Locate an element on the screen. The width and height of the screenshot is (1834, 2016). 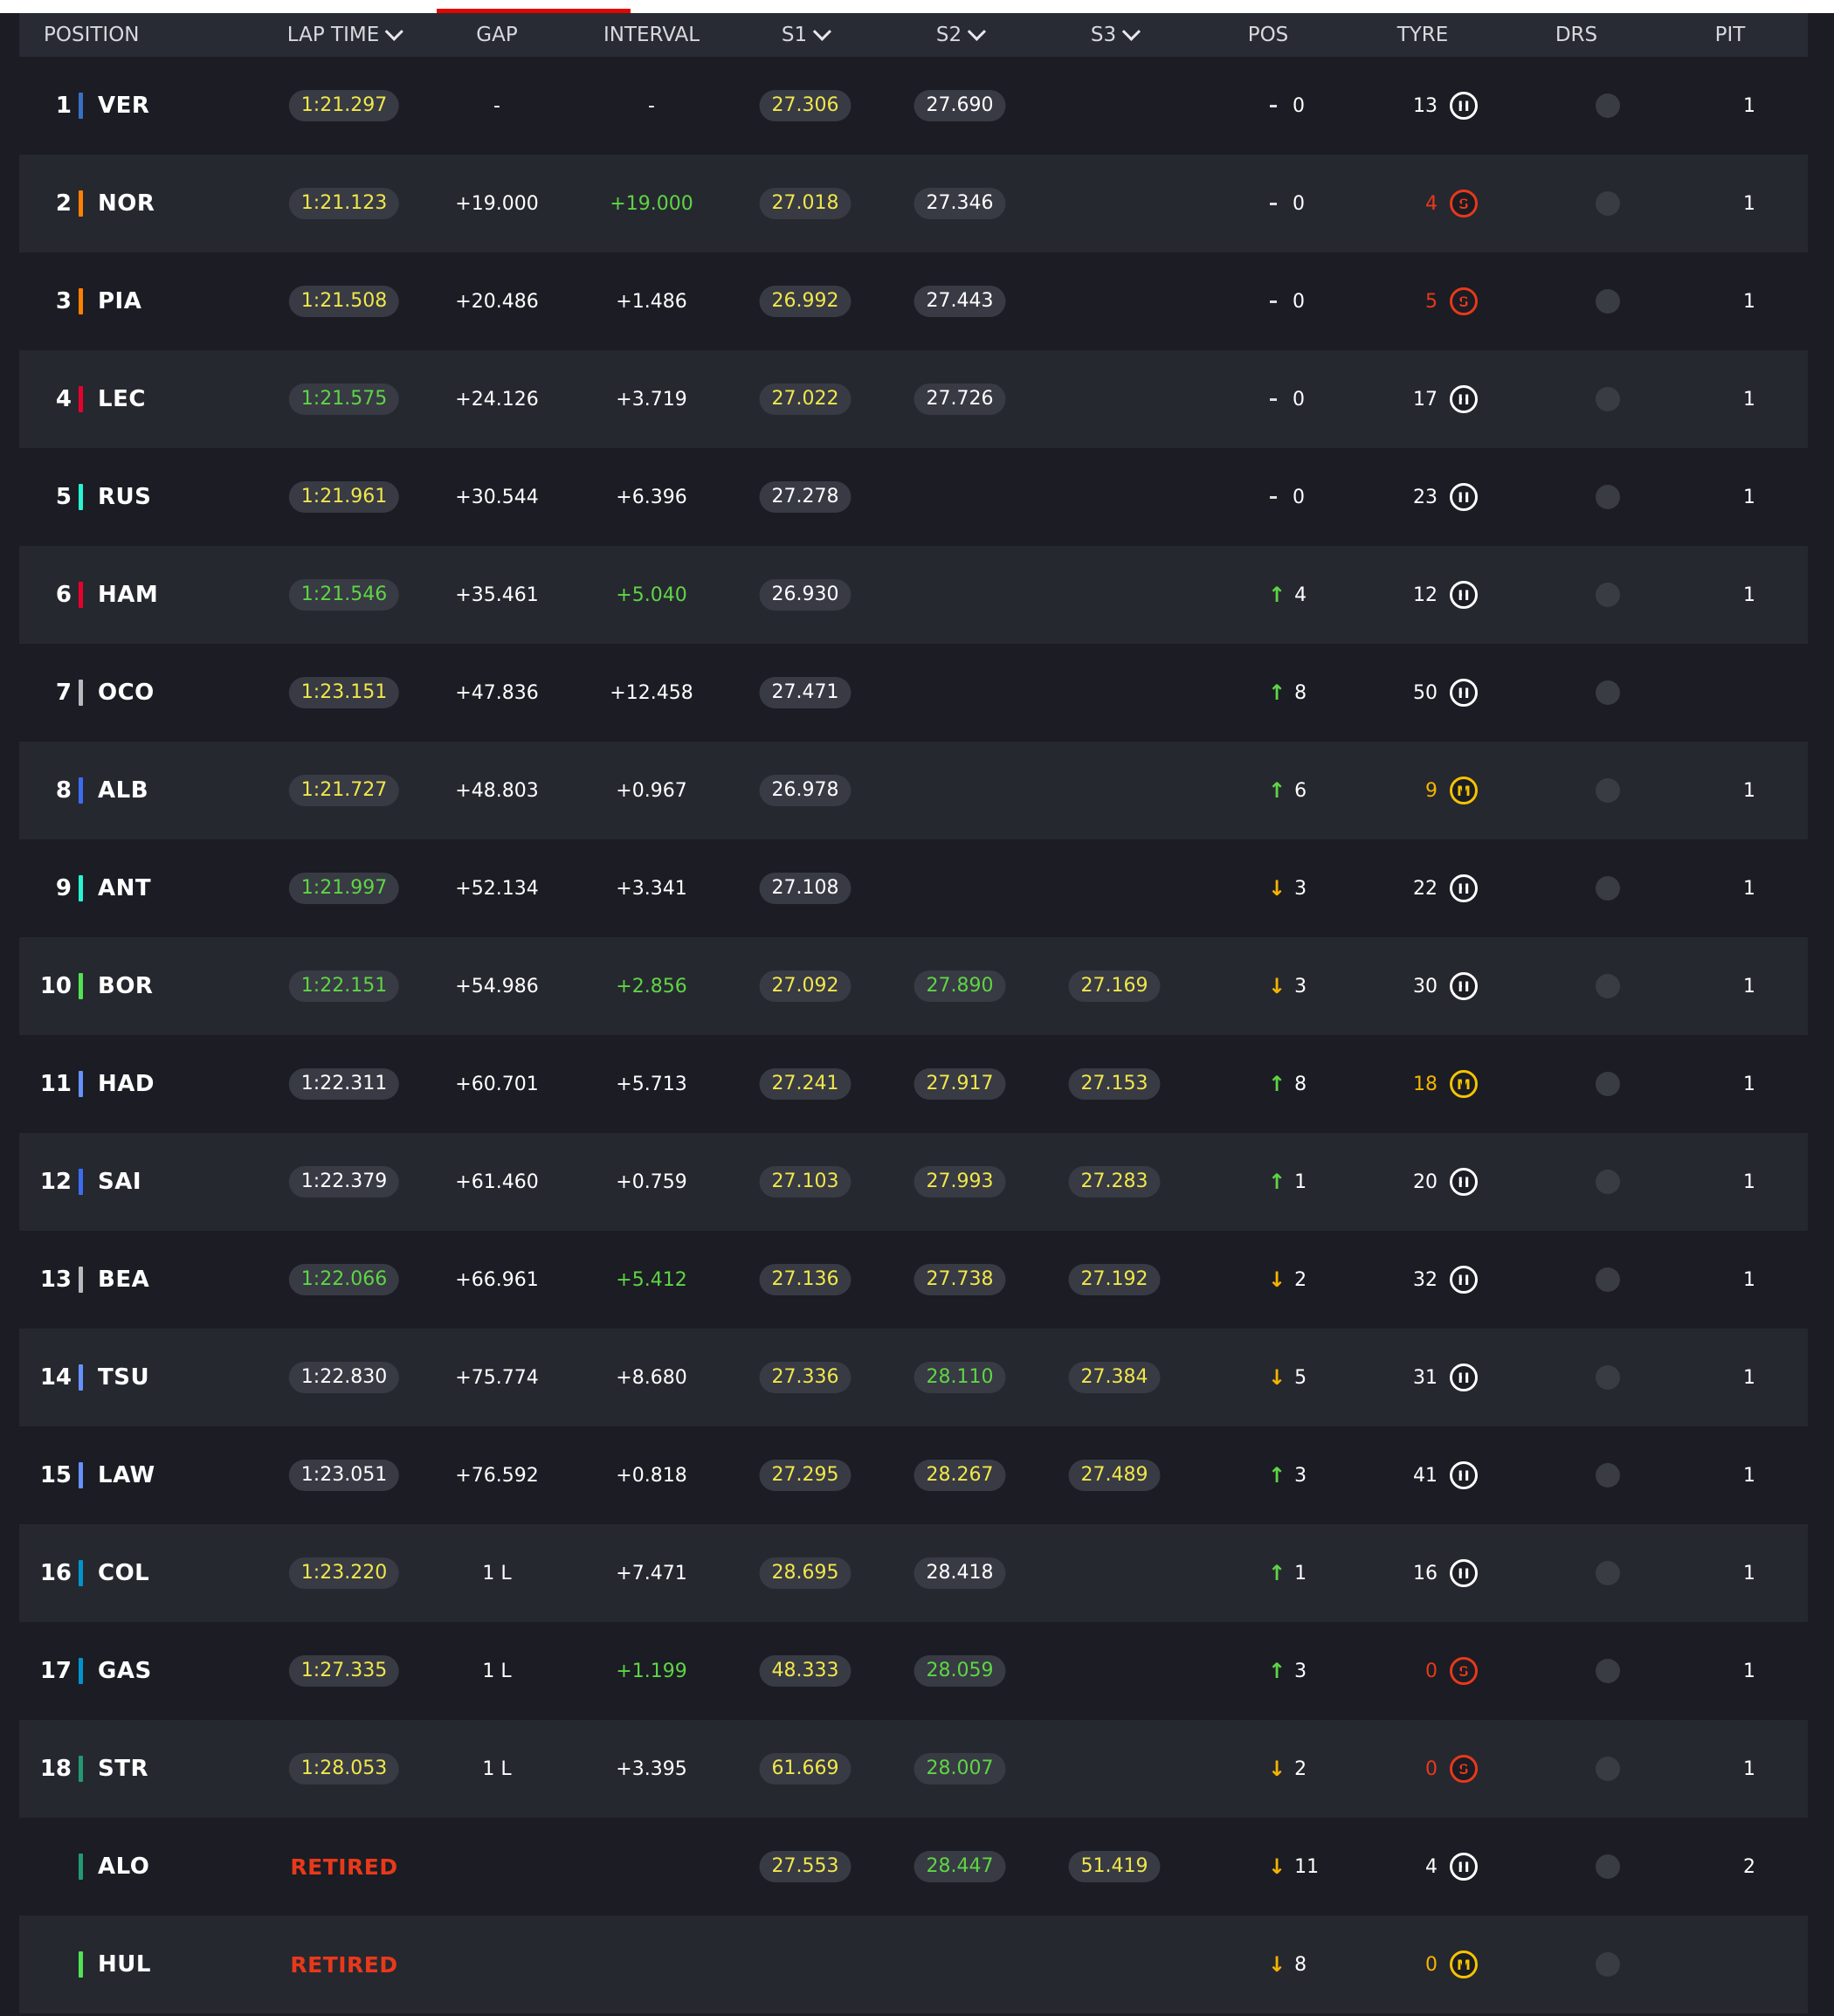
tyre-cell: 16 H is located at coordinates (1430, 1573).